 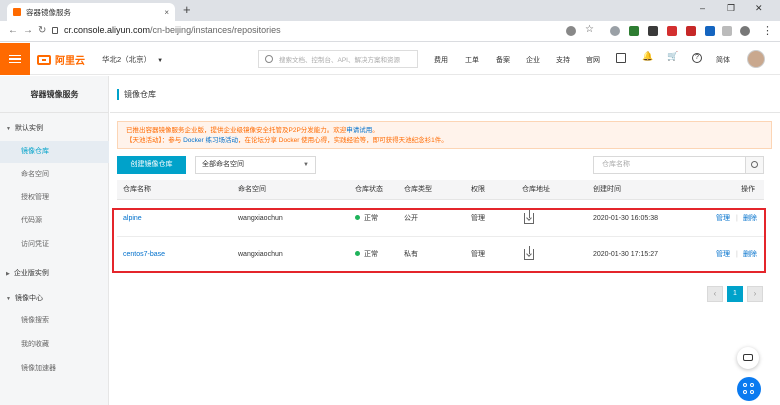 I want to click on region-label: 华北2（北京）, so click(x=127, y=59).